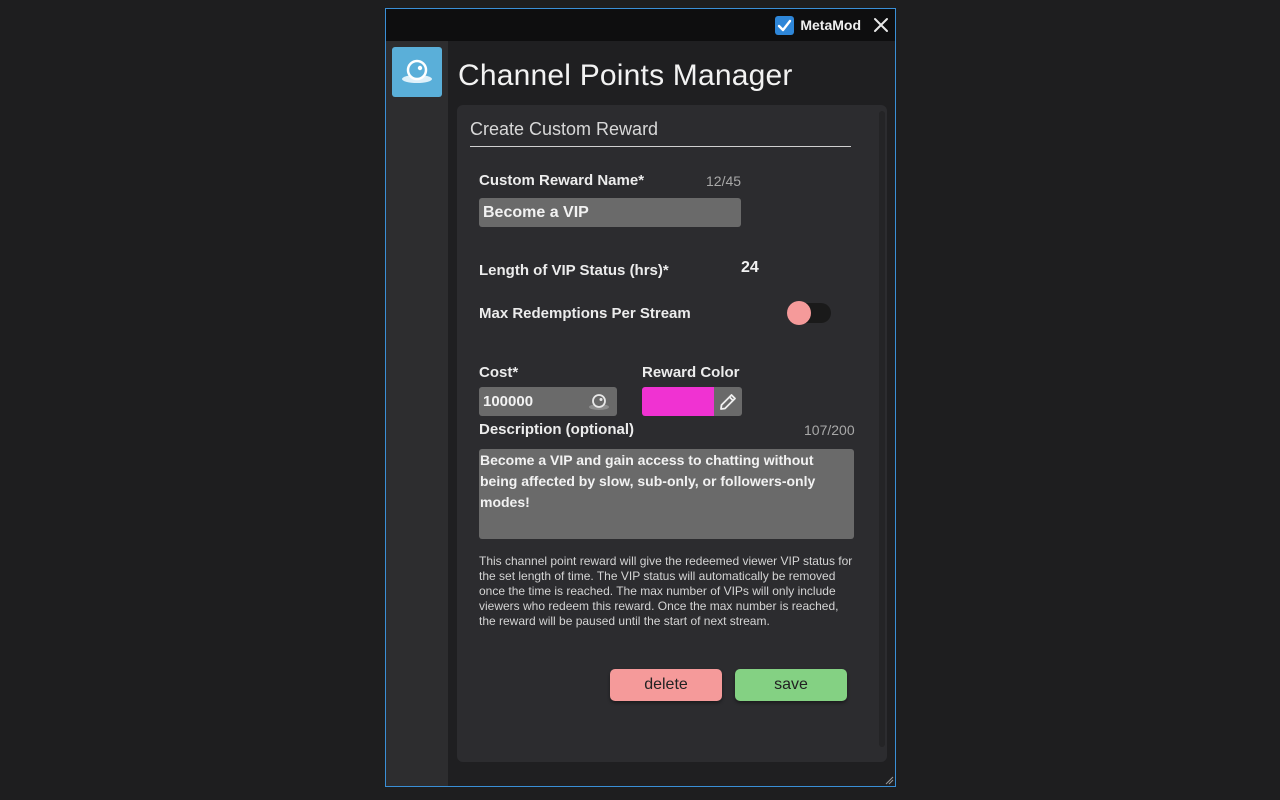 This screenshot has width=1280, height=800. I want to click on reward-color-picker, so click(692, 401).